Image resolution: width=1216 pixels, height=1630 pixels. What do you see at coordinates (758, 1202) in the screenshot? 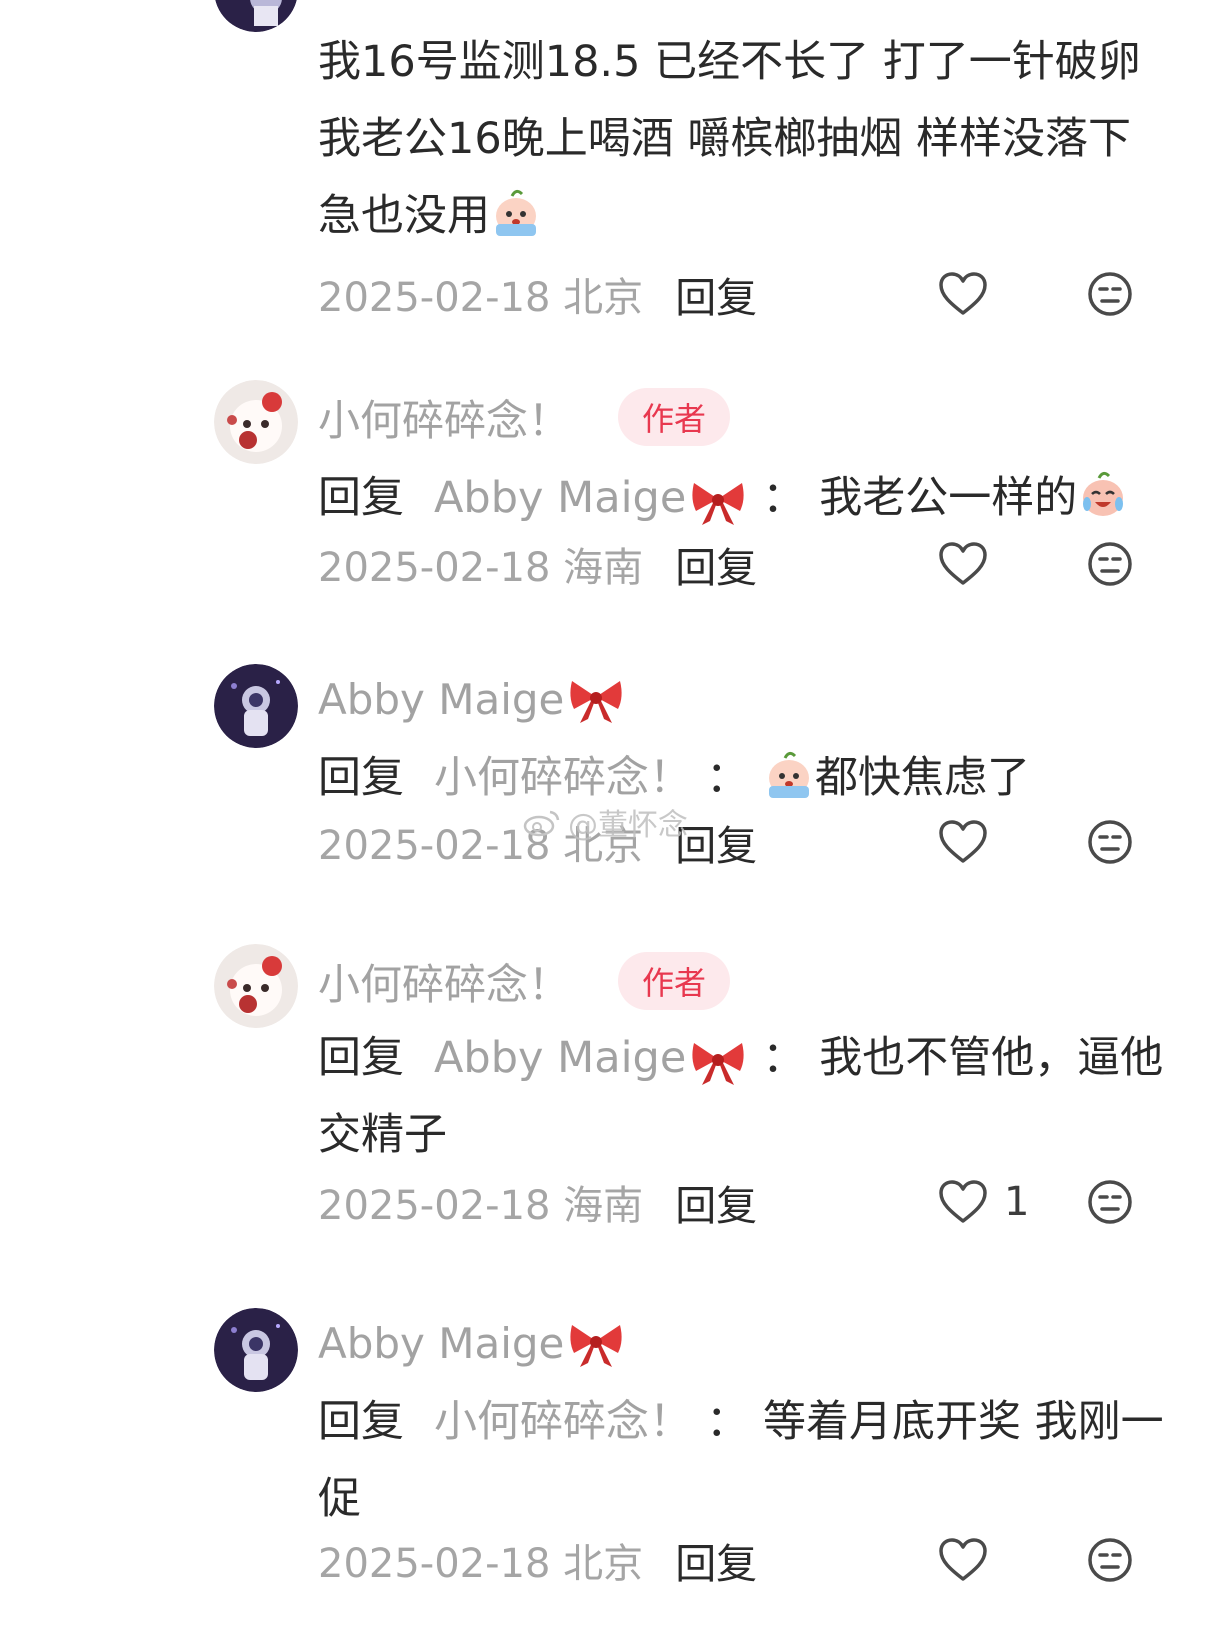
I see `comment-meta: 2025-02-18 海南 回复 1` at bounding box center [758, 1202].